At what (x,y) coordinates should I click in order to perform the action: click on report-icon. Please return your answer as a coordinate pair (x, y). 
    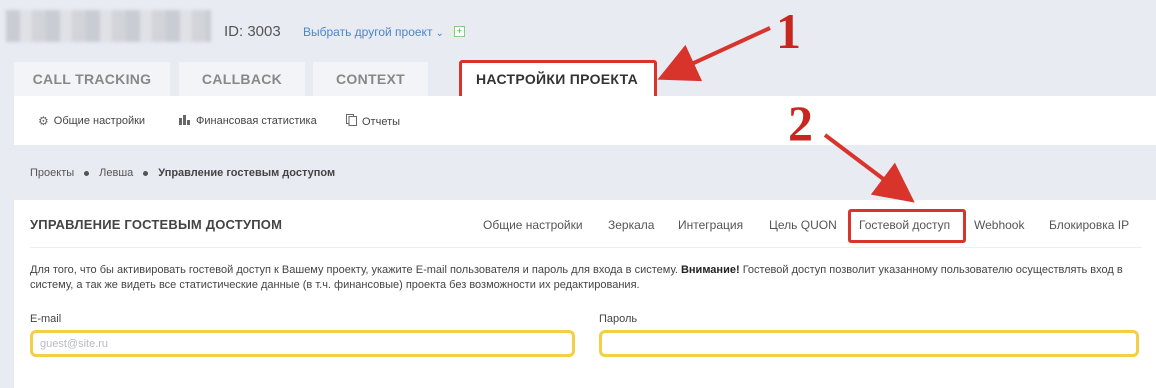
    Looking at the image, I should click on (351, 121).